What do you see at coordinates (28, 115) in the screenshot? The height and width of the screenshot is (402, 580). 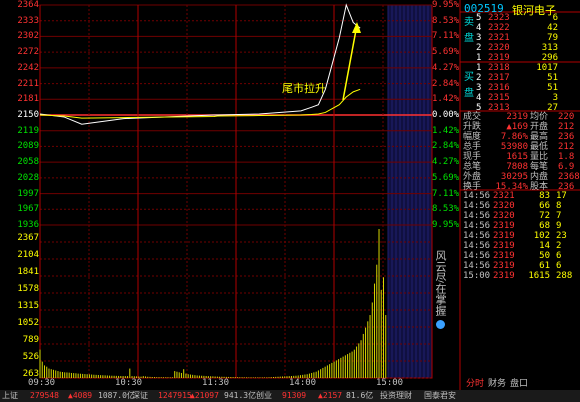 I see `price-axis-label: 2150` at bounding box center [28, 115].